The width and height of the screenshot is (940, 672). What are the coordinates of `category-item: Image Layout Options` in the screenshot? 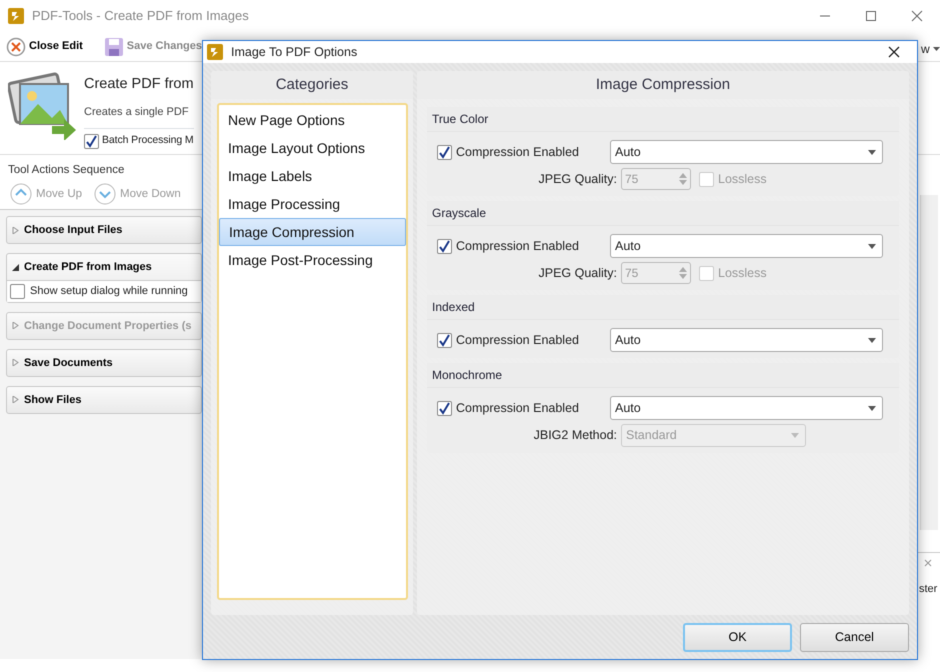 It's located at (312, 148).